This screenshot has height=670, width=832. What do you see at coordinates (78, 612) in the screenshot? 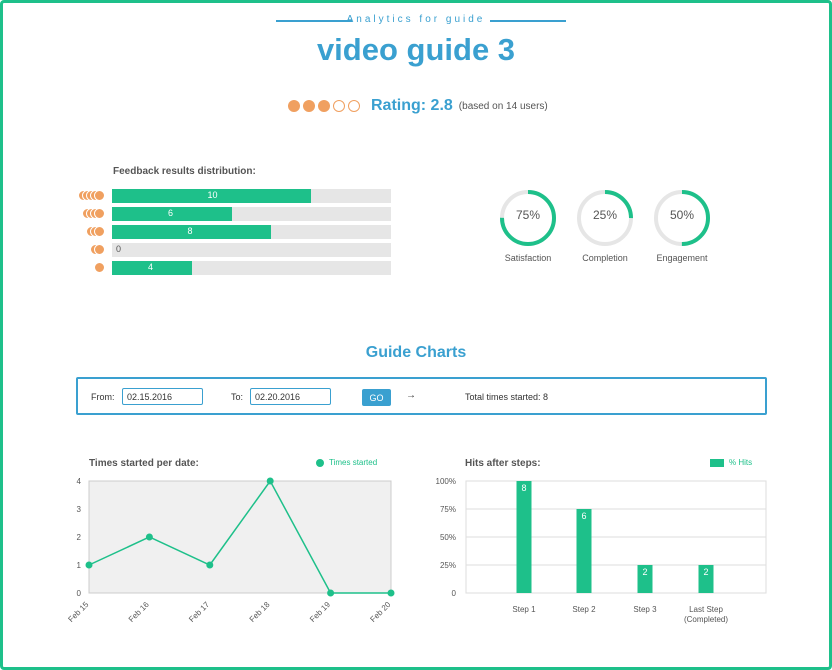
I see `x-tick-label: Feb 15` at bounding box center [78, 612].